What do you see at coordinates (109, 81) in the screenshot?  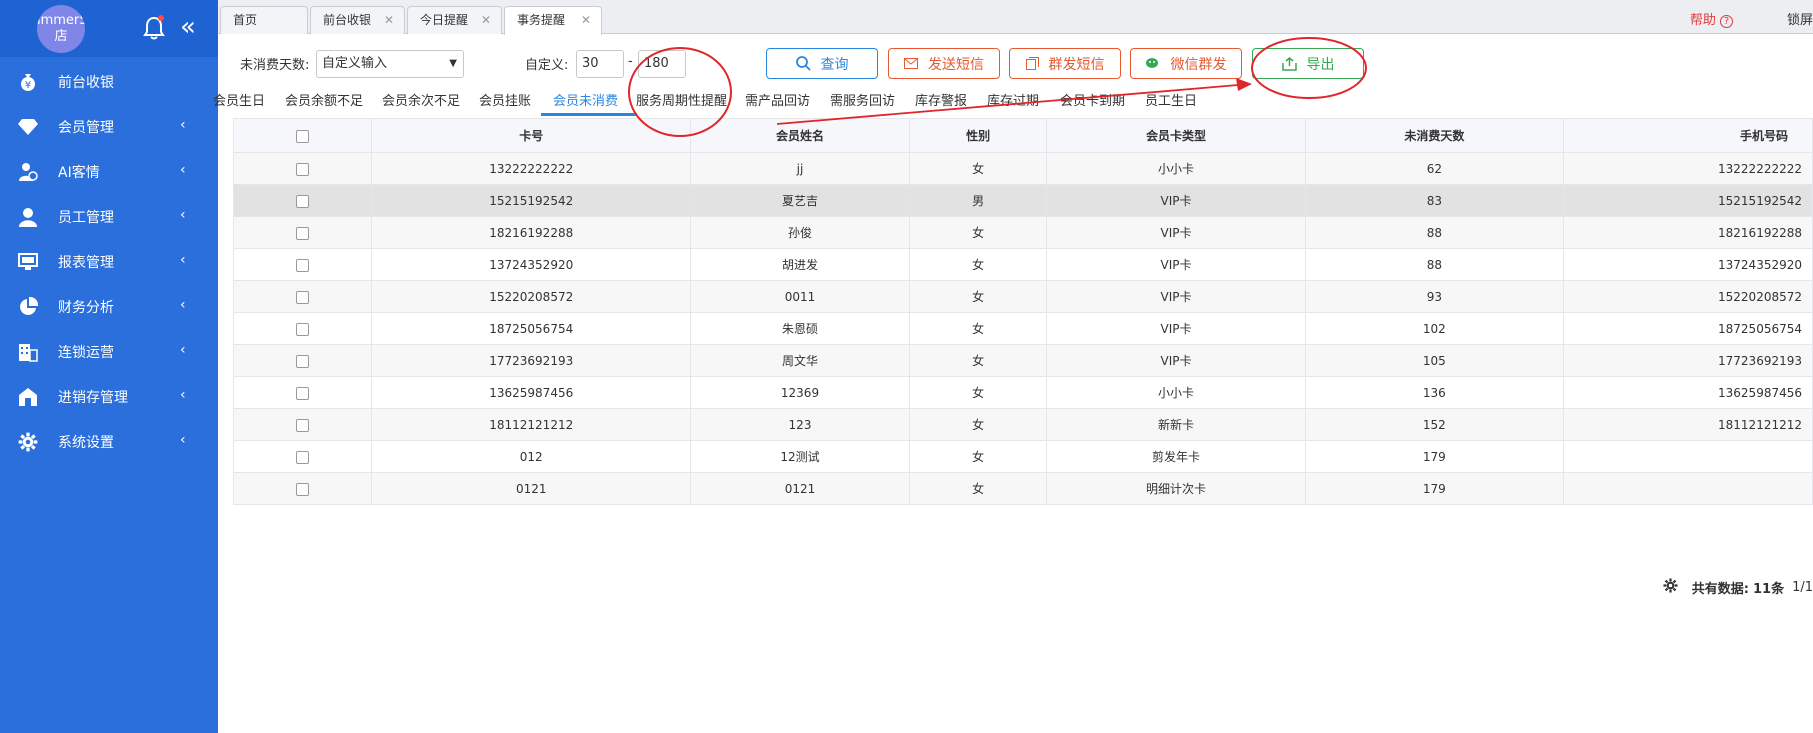 I see `sidebar-item: ¥ 前台收银` at bounding box center [109, 81].